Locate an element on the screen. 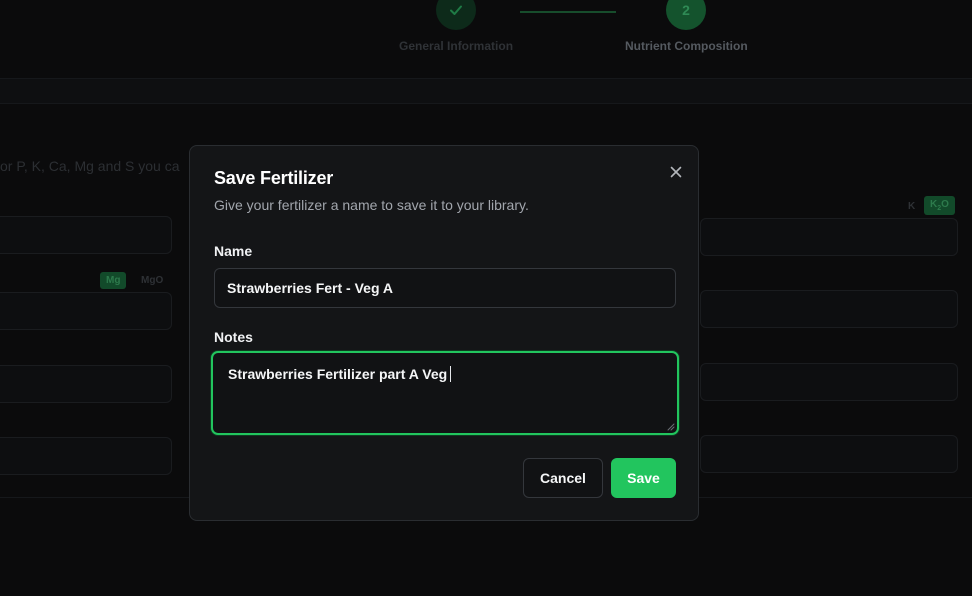 Image resolution: width=972 pixels, height=596 pixels. notes-value: Strawberries Fertilizer part A Veg is located at coordinates (338, 374).